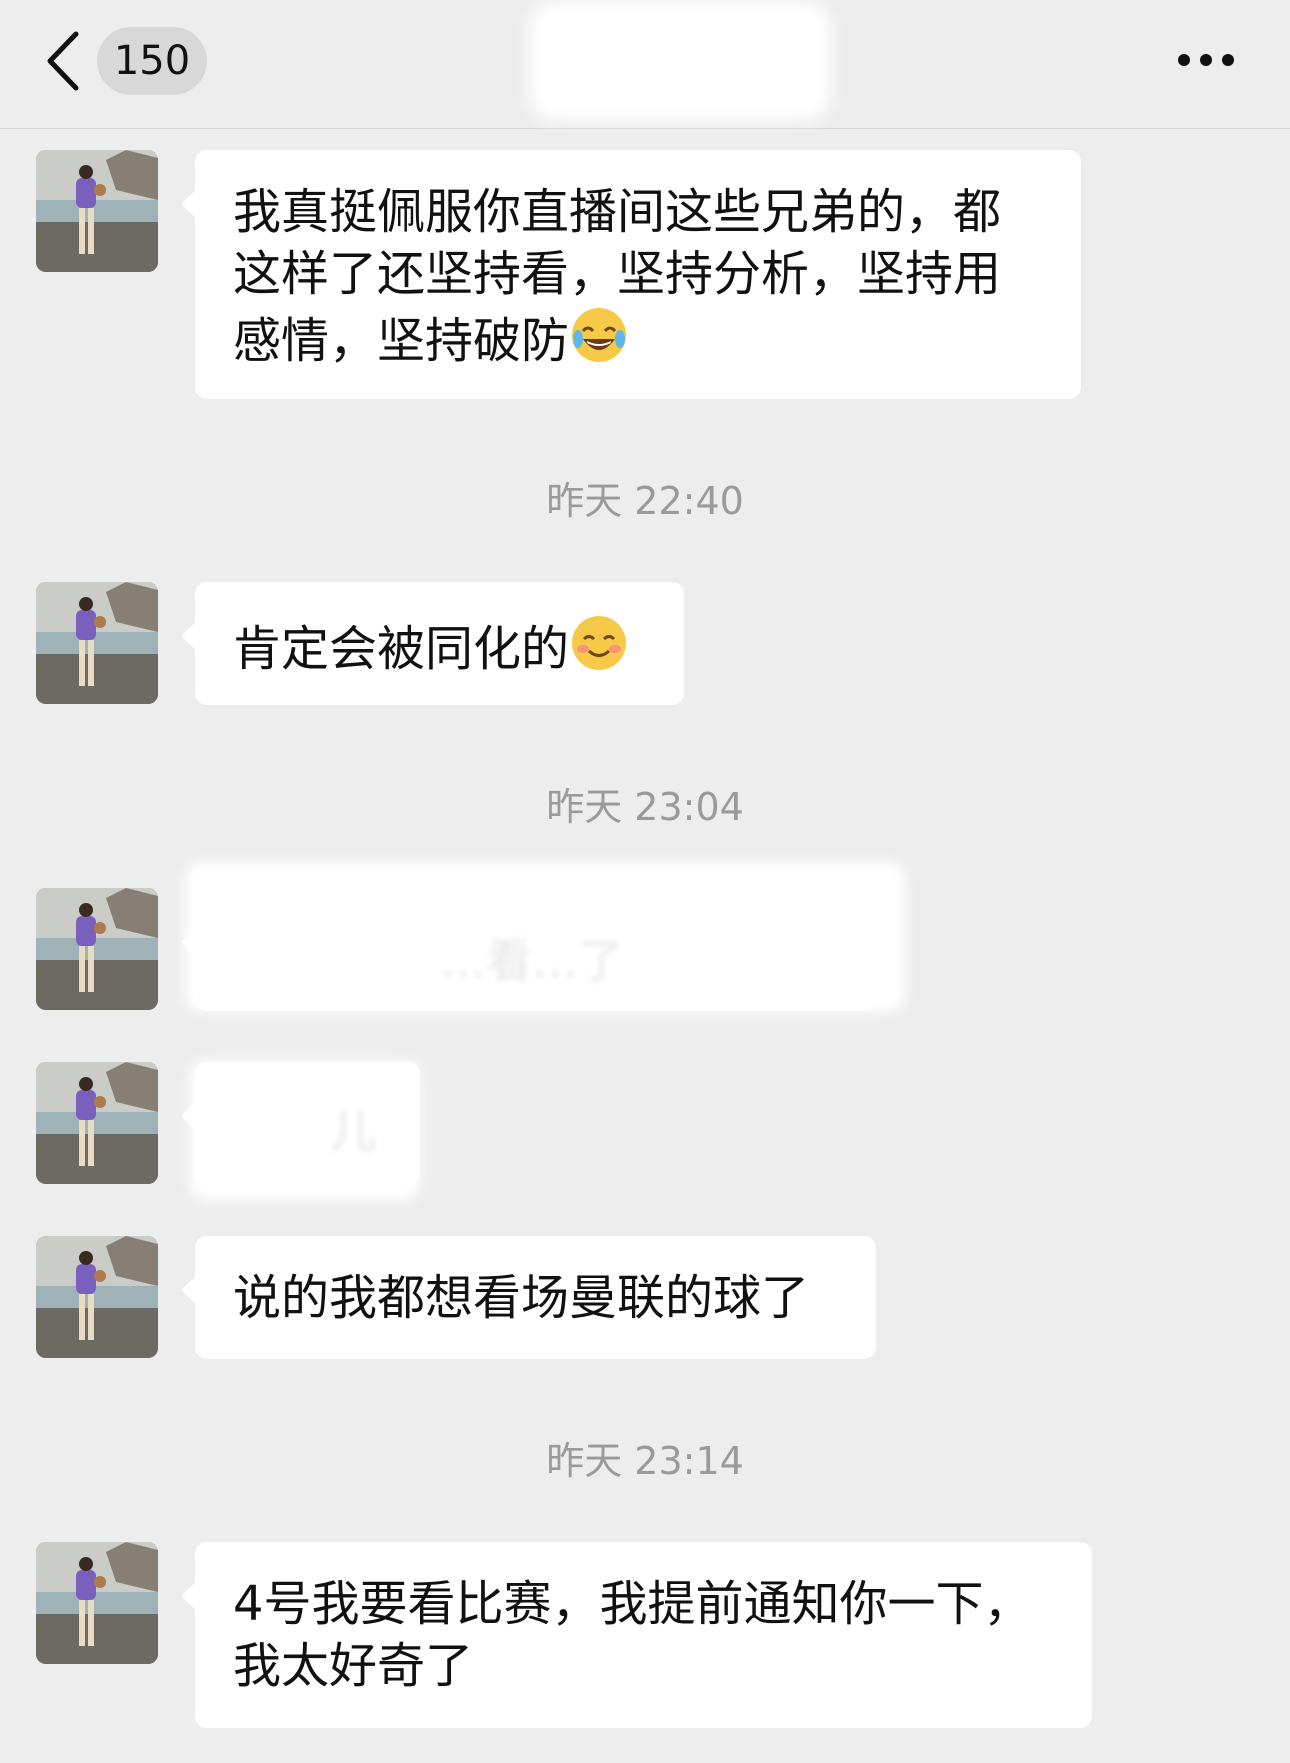 This screenshot has height=1763, width=1290. I want to click on redacted-chat-title, so click(680, 61).